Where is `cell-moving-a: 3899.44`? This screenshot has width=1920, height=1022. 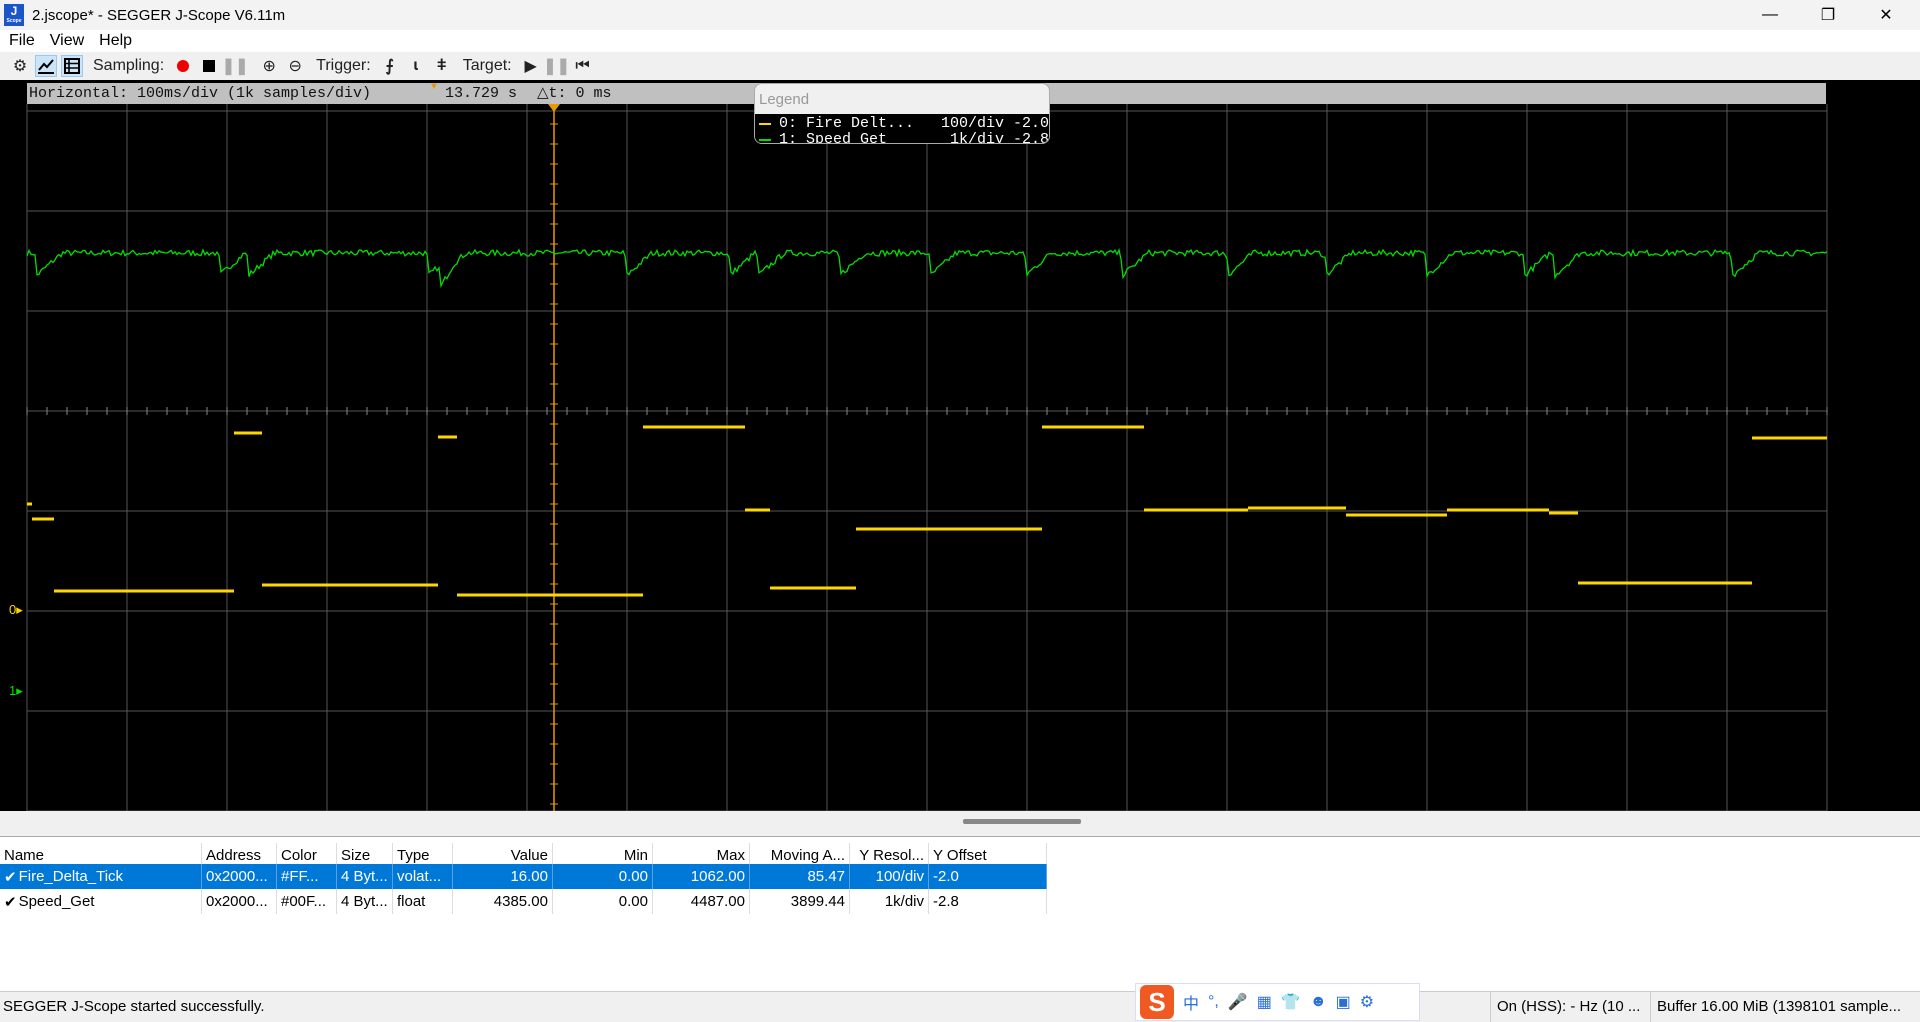 cell-moving-a: 3899.44 is located at coordinates (800, 901).